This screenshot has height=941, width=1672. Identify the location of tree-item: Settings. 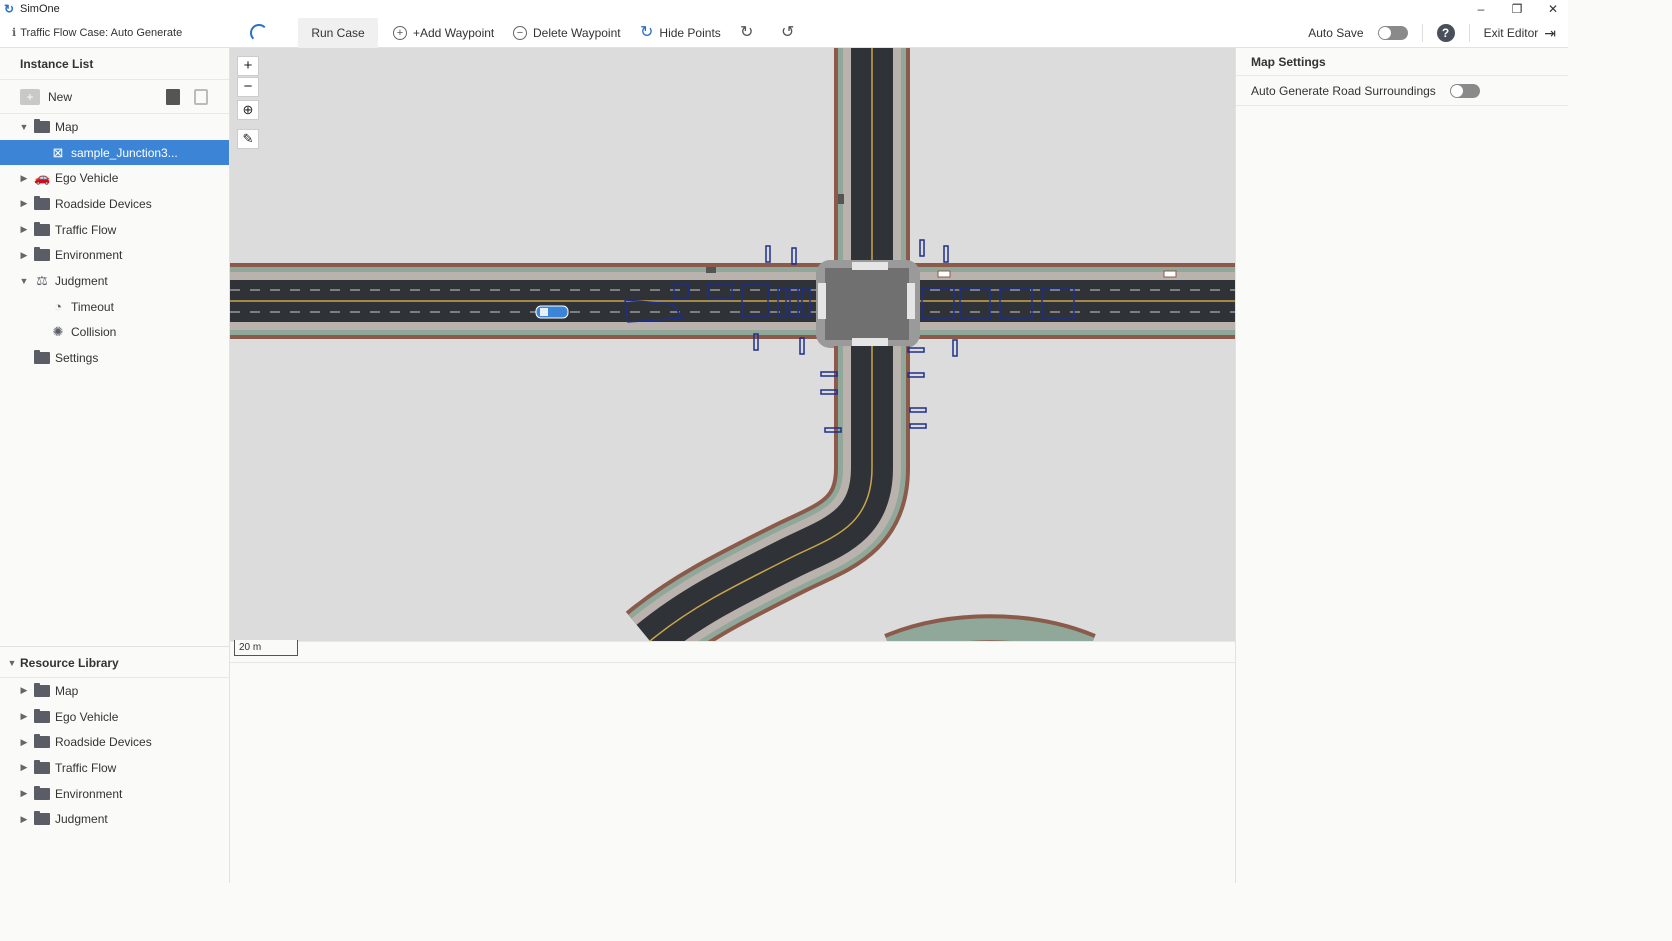
(114, 358).